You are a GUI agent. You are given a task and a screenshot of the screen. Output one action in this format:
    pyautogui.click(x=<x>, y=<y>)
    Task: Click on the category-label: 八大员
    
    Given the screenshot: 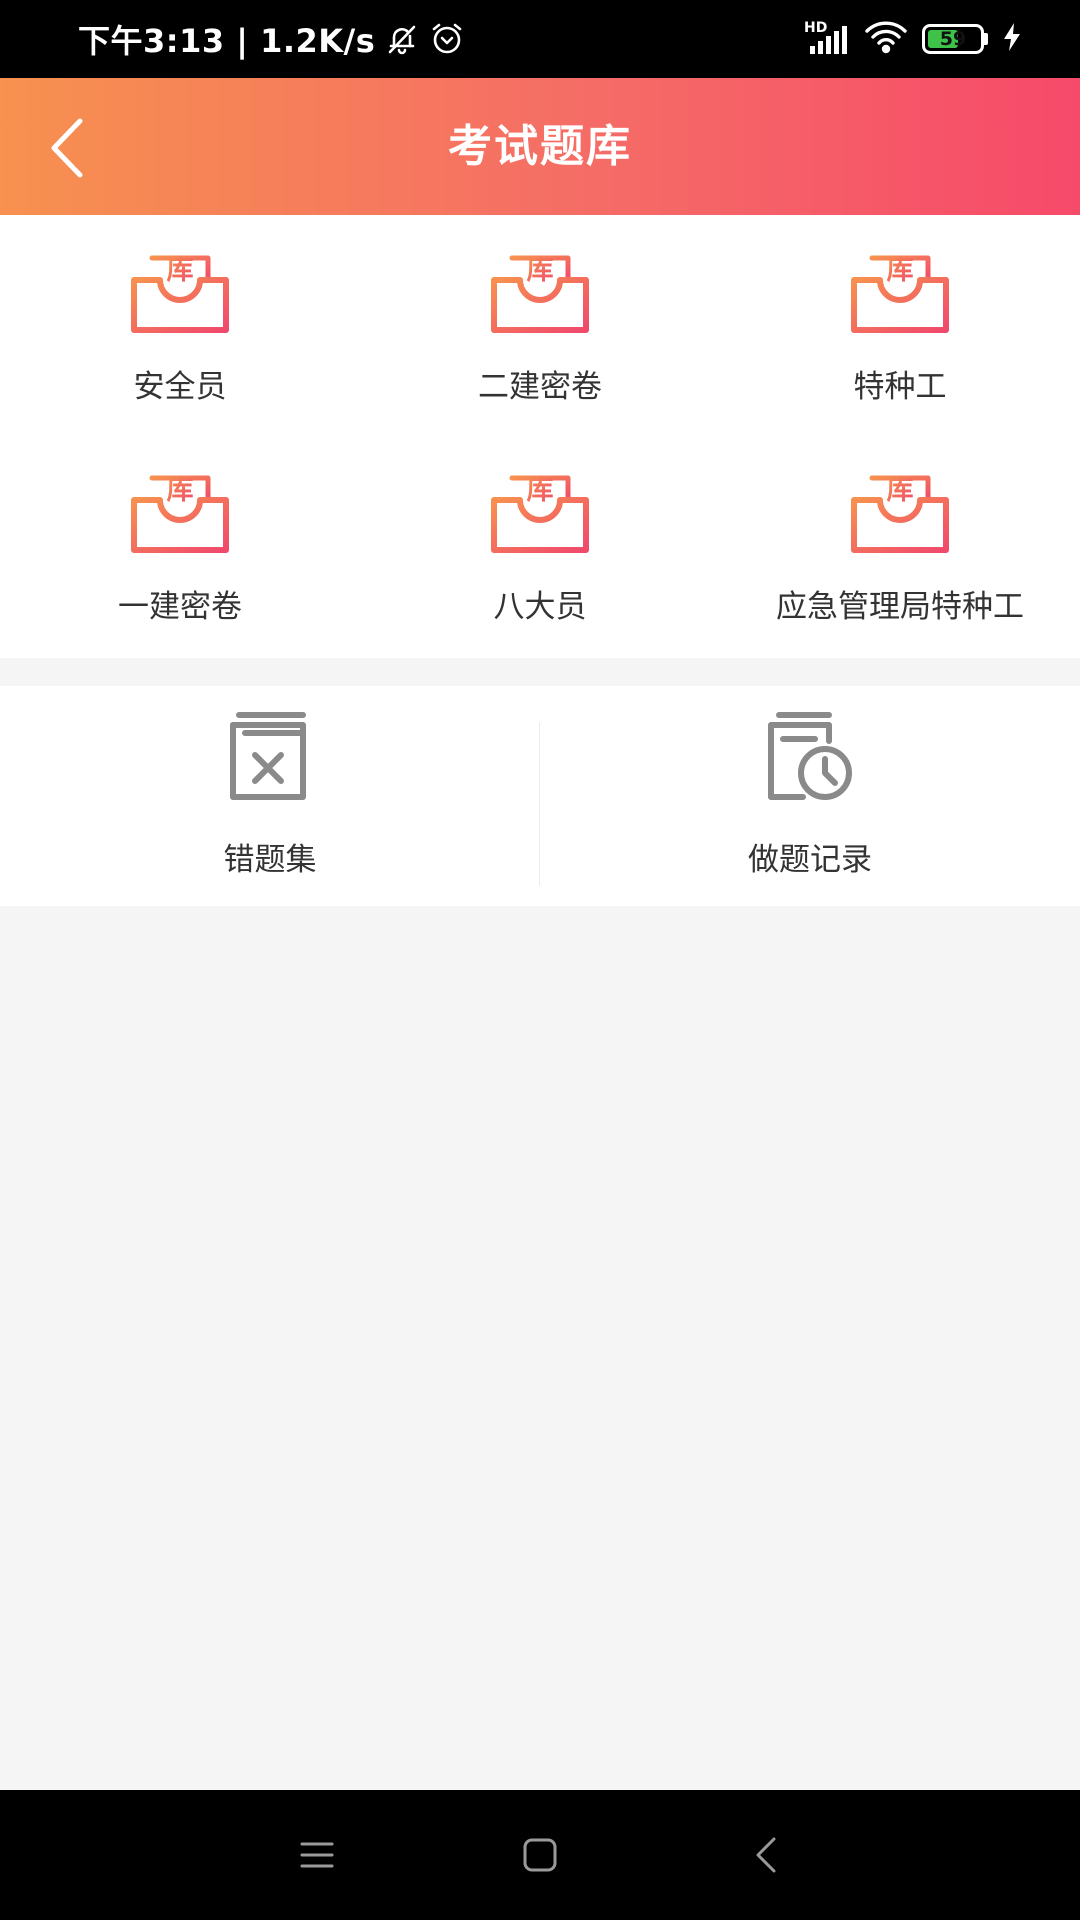 What is the action you would take?
    pyautogui.click(x=540, y=607)
    